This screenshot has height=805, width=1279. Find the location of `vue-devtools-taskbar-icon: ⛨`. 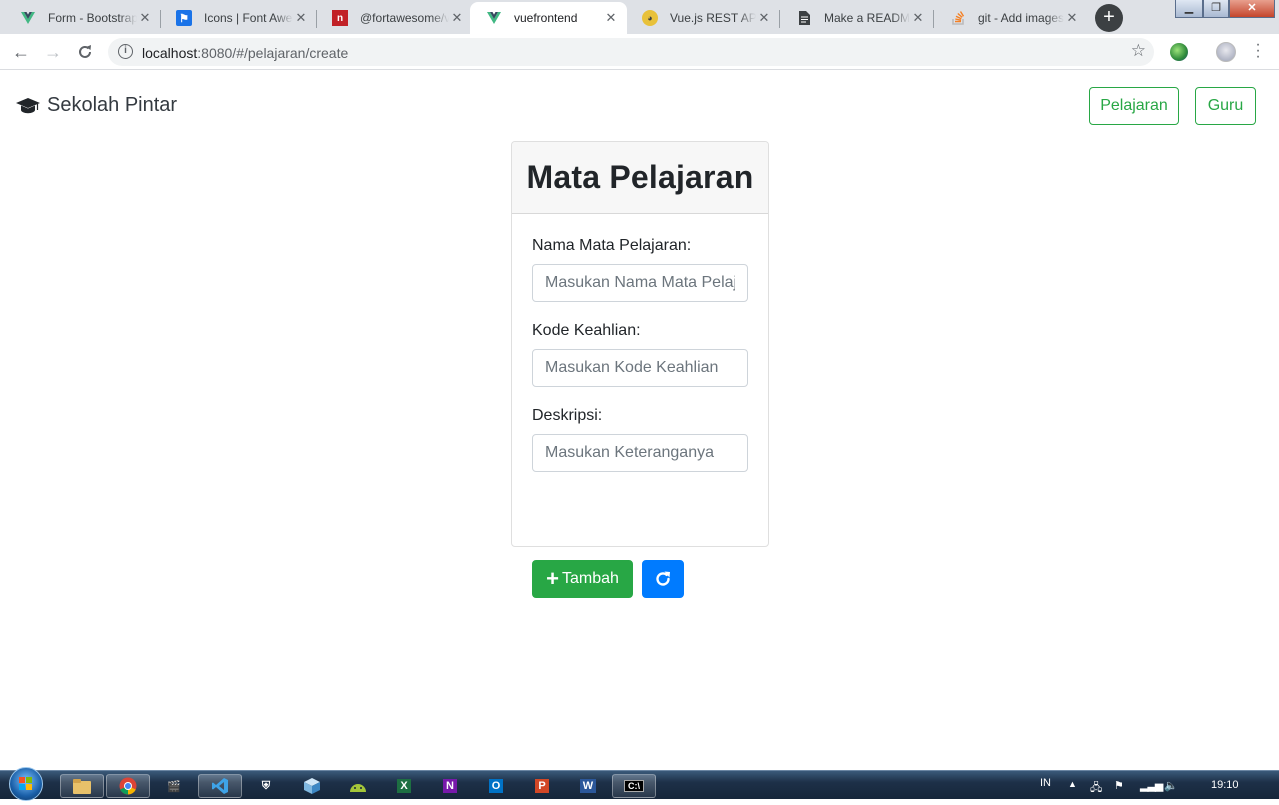

vue-devtools-taskbar-icon: ⛨ is located at coordinates (266, 786).